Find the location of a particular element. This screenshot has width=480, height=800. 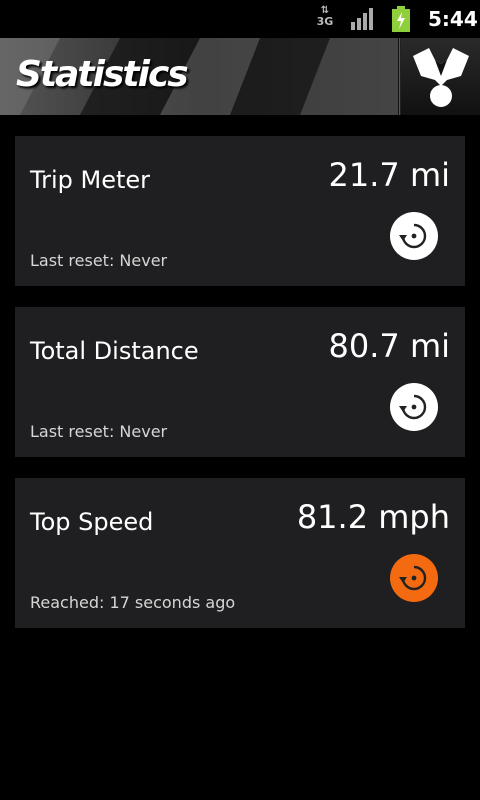

action-bar-divider is located at coordinates (399, 76).